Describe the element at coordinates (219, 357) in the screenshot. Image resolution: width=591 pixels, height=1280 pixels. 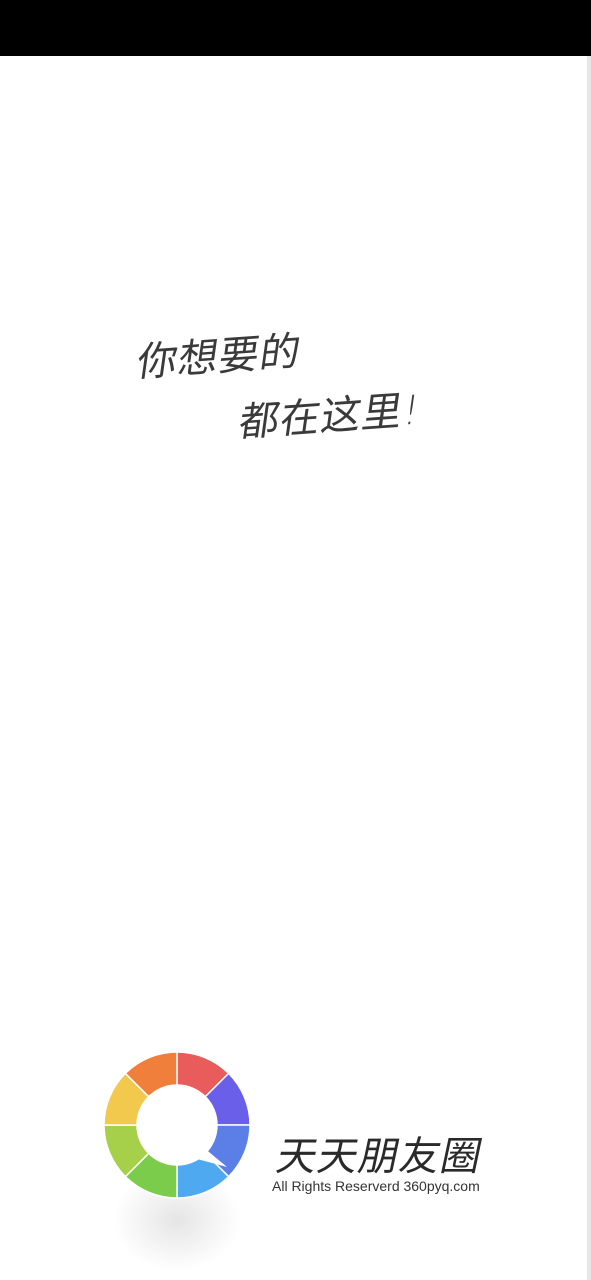
I see `slogan-line-1: 你想要的` at that location.